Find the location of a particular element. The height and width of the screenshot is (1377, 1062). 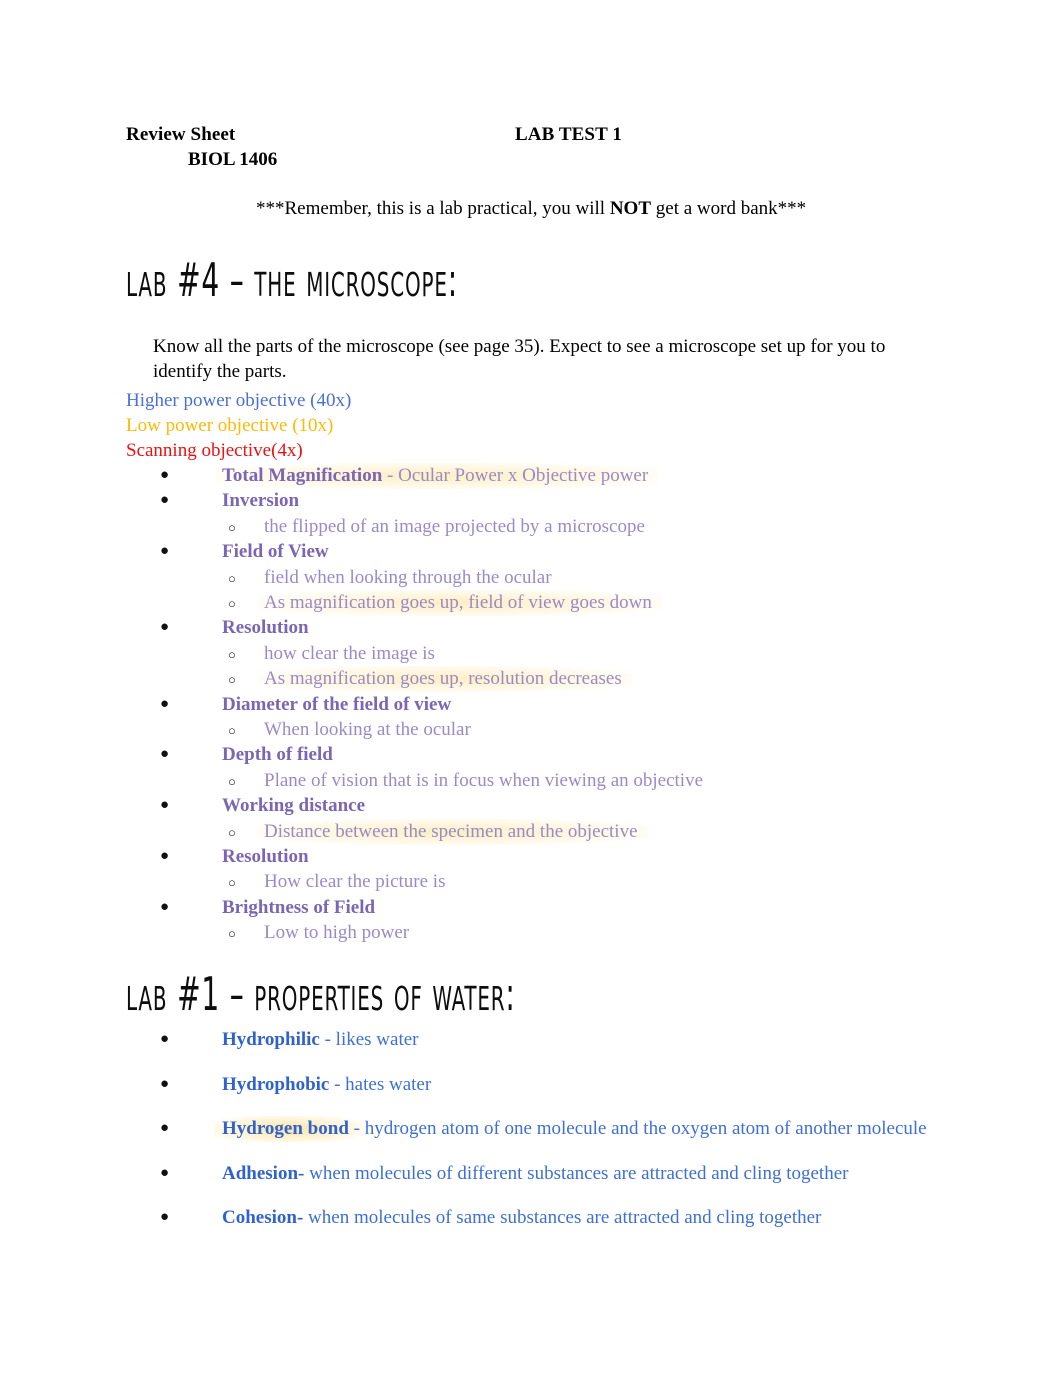

list-item-text: How clear the picture is is located at coordinates (354, 881).